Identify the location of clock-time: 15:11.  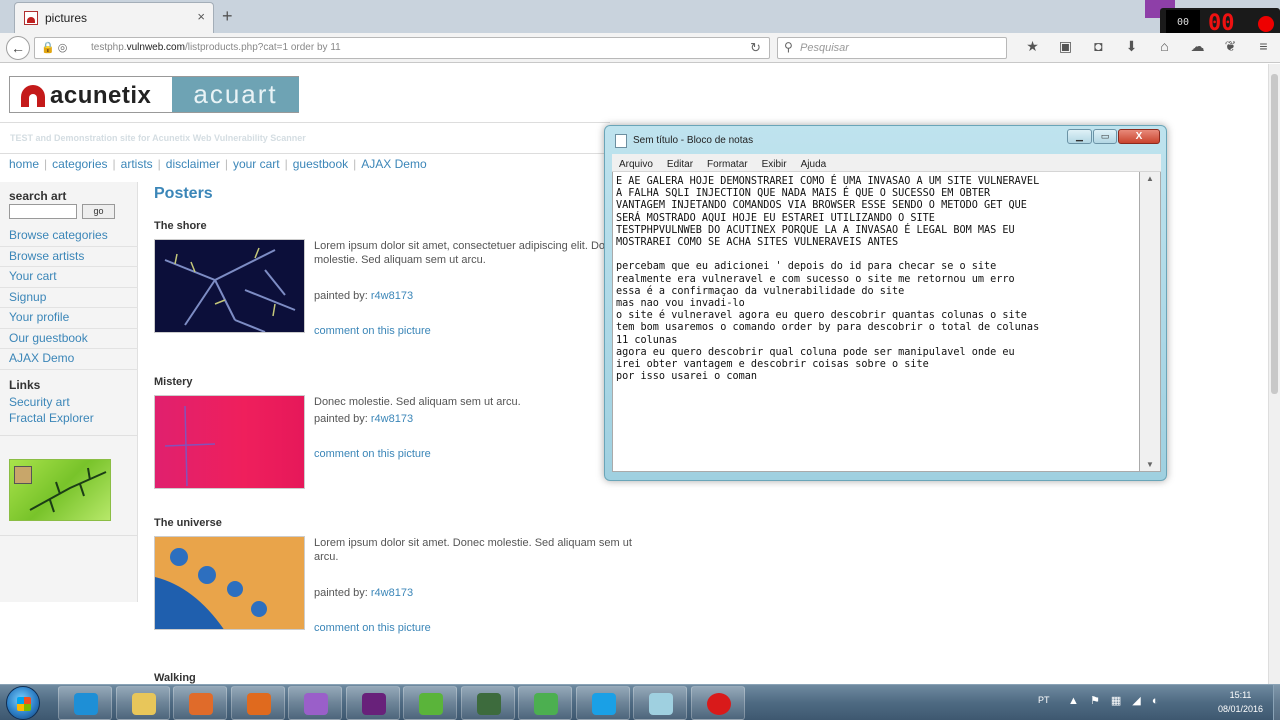
(1240, 695).